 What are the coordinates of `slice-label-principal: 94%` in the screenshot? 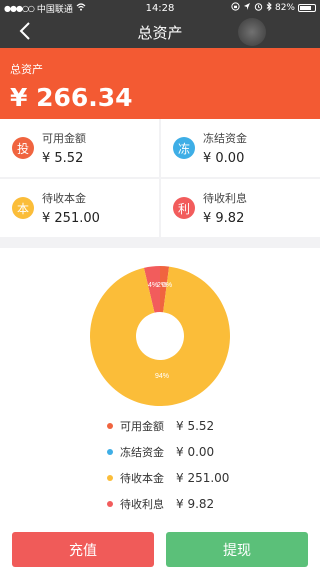 It's located at (162, 376).